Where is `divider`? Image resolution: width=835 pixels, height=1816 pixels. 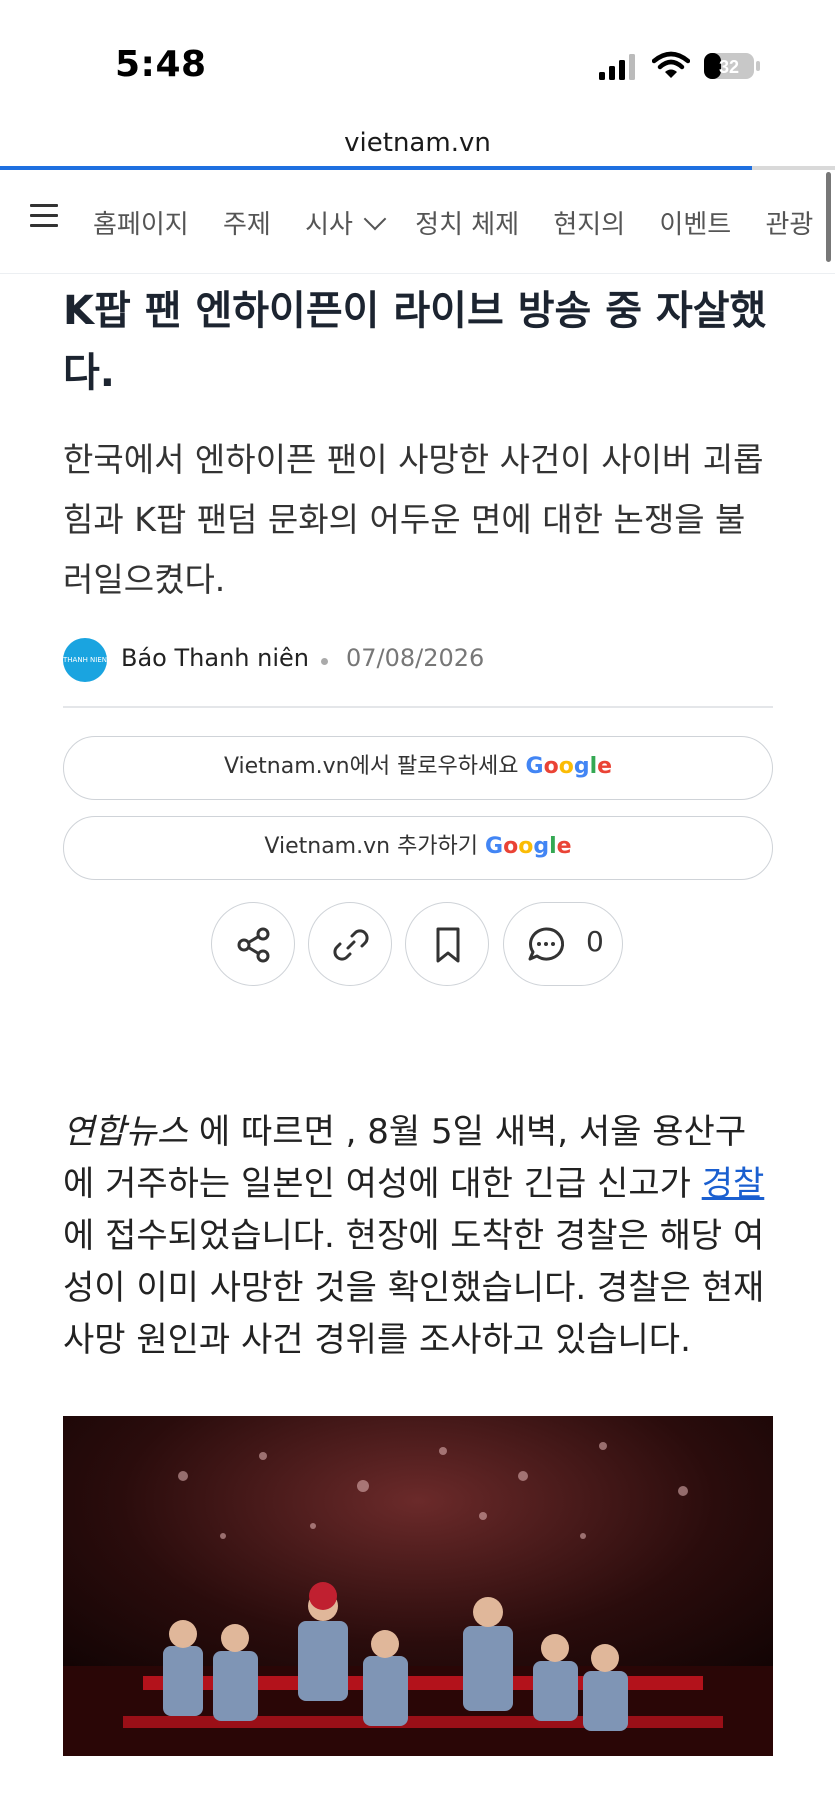 divider is located at coordinates (418, 707).